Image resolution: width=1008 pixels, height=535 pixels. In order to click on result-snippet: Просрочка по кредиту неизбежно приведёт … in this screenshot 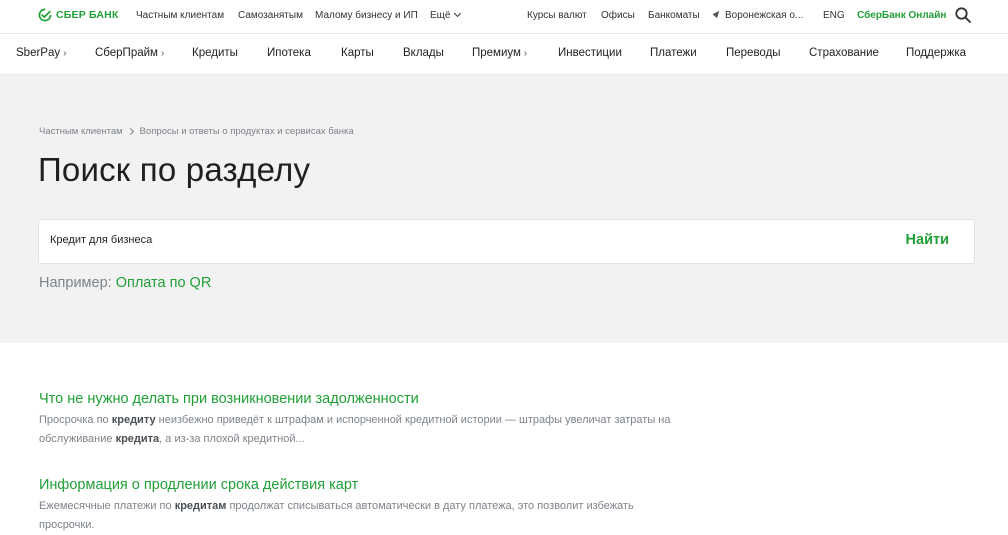, I will do `click(359, 430)`.